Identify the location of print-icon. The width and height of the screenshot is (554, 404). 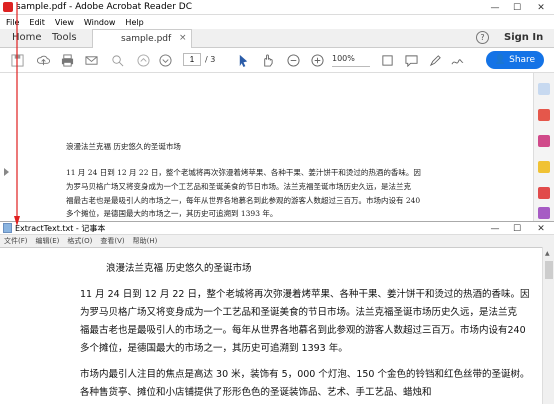
(67, 60).